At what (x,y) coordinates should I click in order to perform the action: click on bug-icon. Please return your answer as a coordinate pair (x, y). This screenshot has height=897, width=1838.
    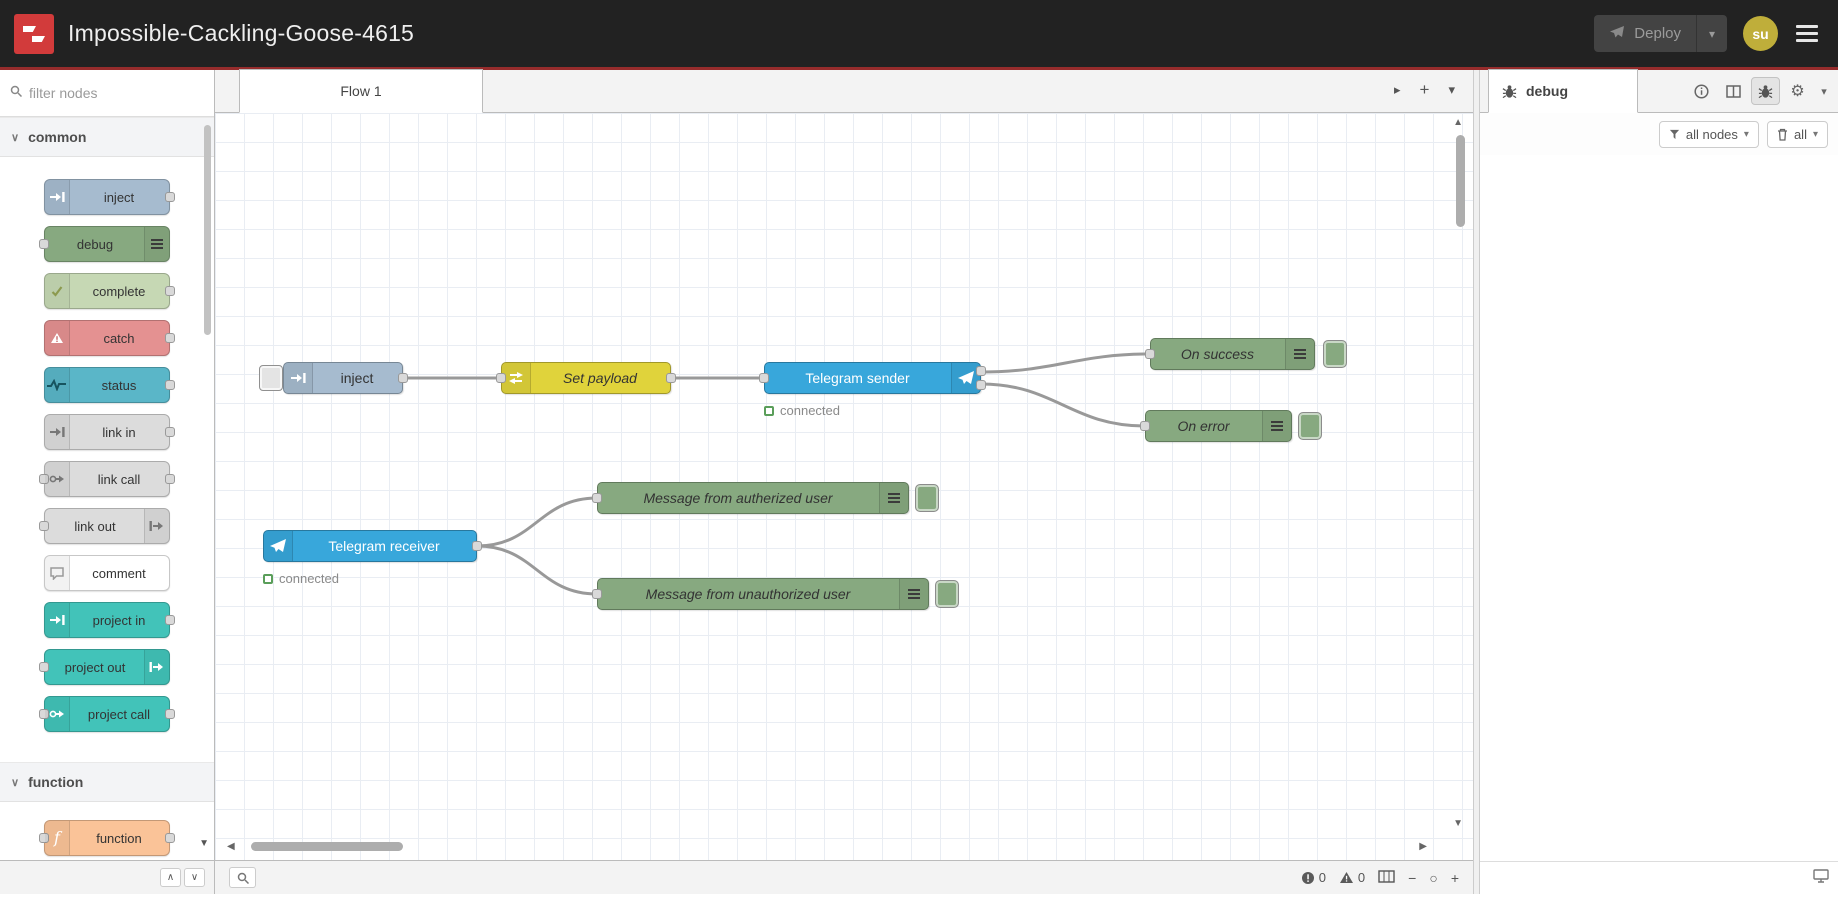
    Looking at the image, I should click on (1765, 91).